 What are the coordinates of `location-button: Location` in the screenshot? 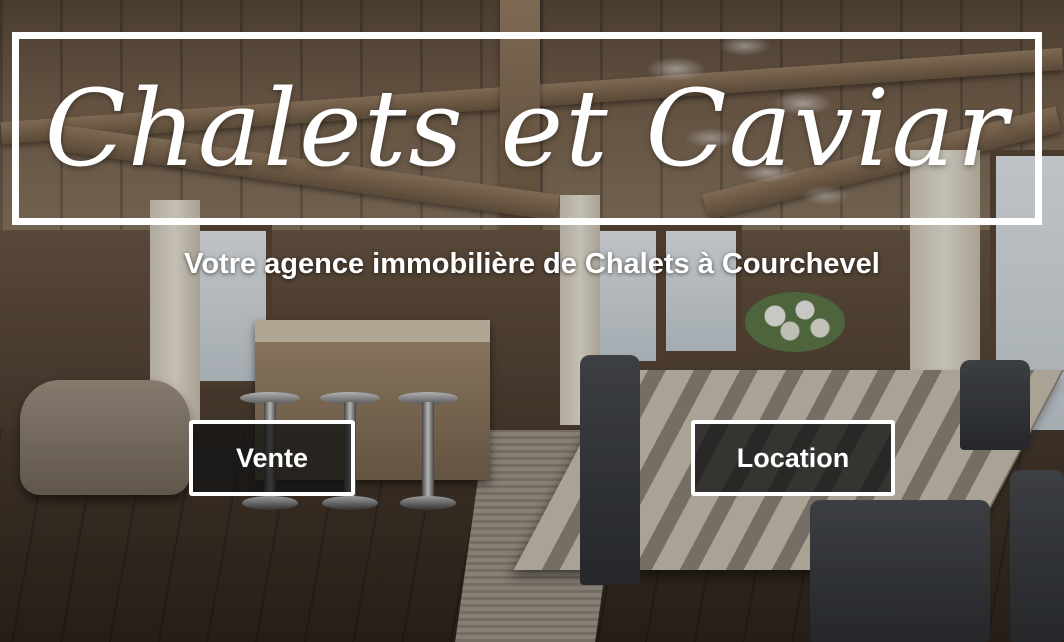 It's located at (793, 458).